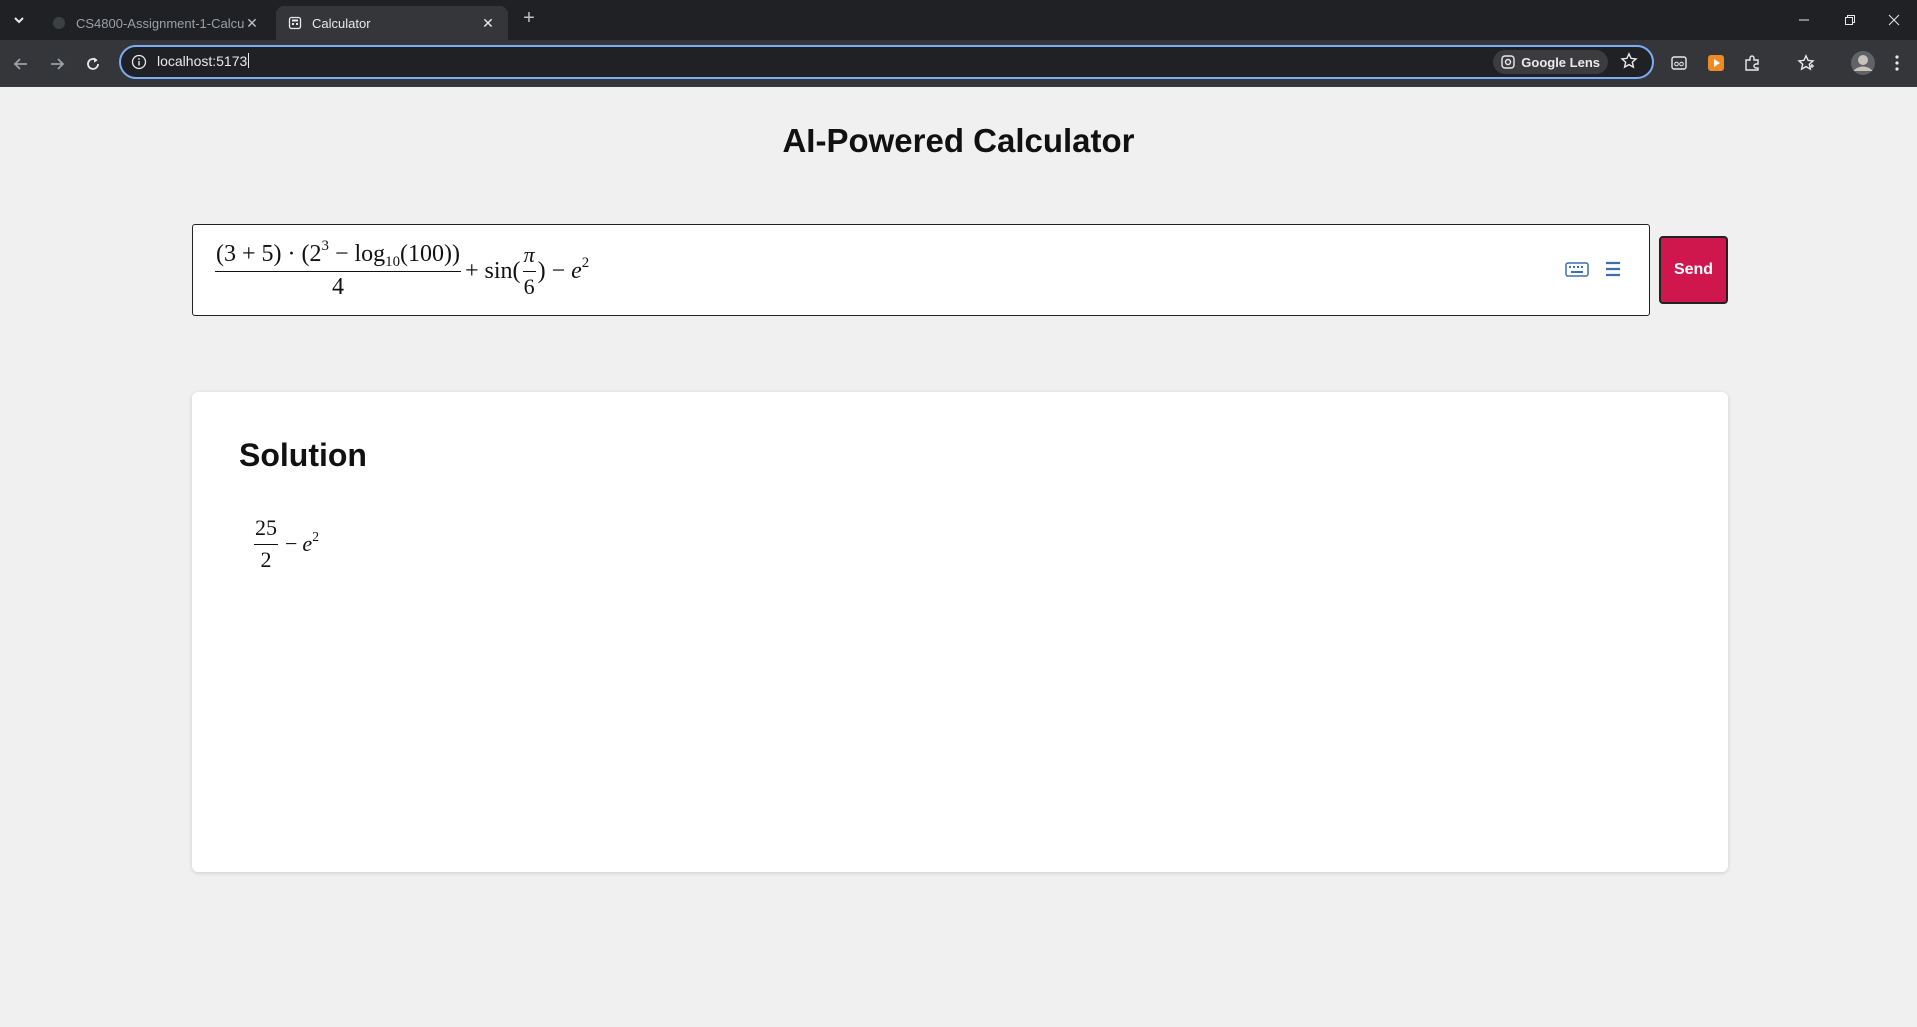 This screenshot has width=1917, height=1027. Describe the element at coordinates (1752, 63) in the screenshot. I see `extensions-puzzle-icon` at that location.